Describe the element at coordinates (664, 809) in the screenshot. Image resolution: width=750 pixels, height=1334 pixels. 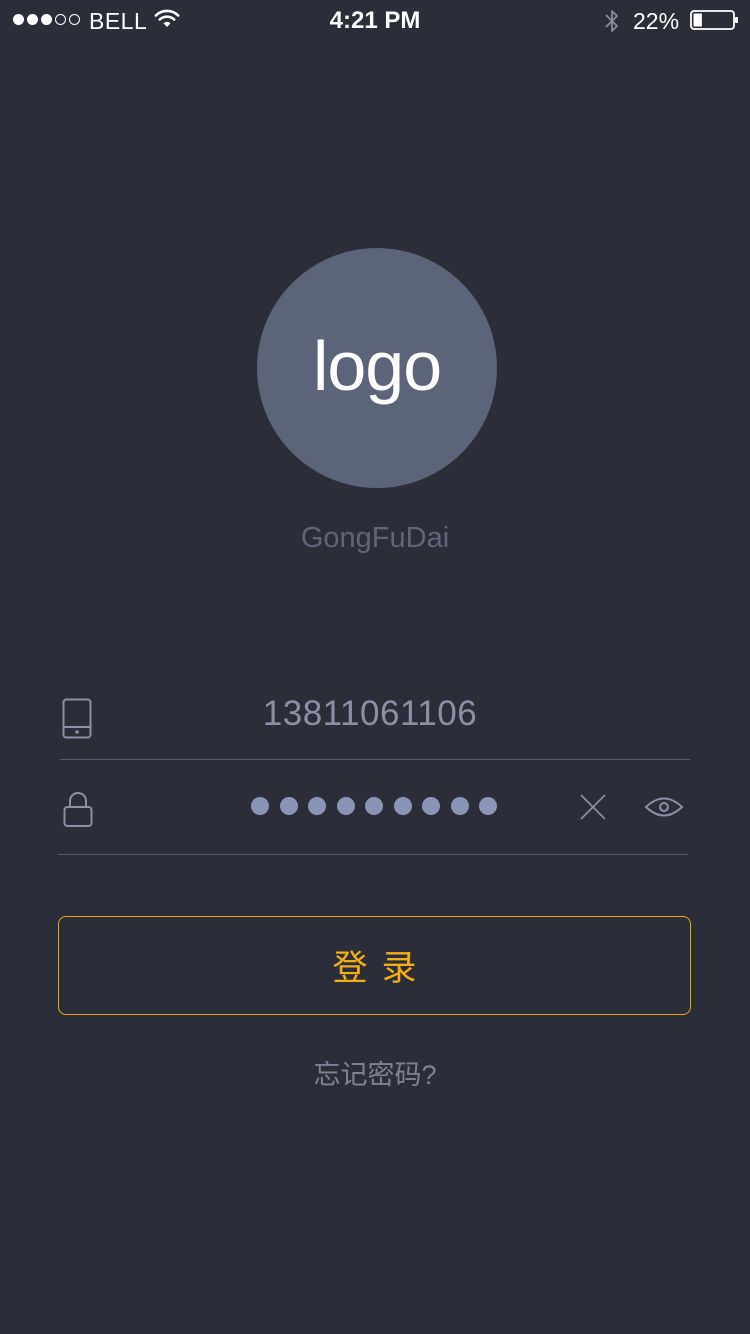
I see `eye-icon` at that location.